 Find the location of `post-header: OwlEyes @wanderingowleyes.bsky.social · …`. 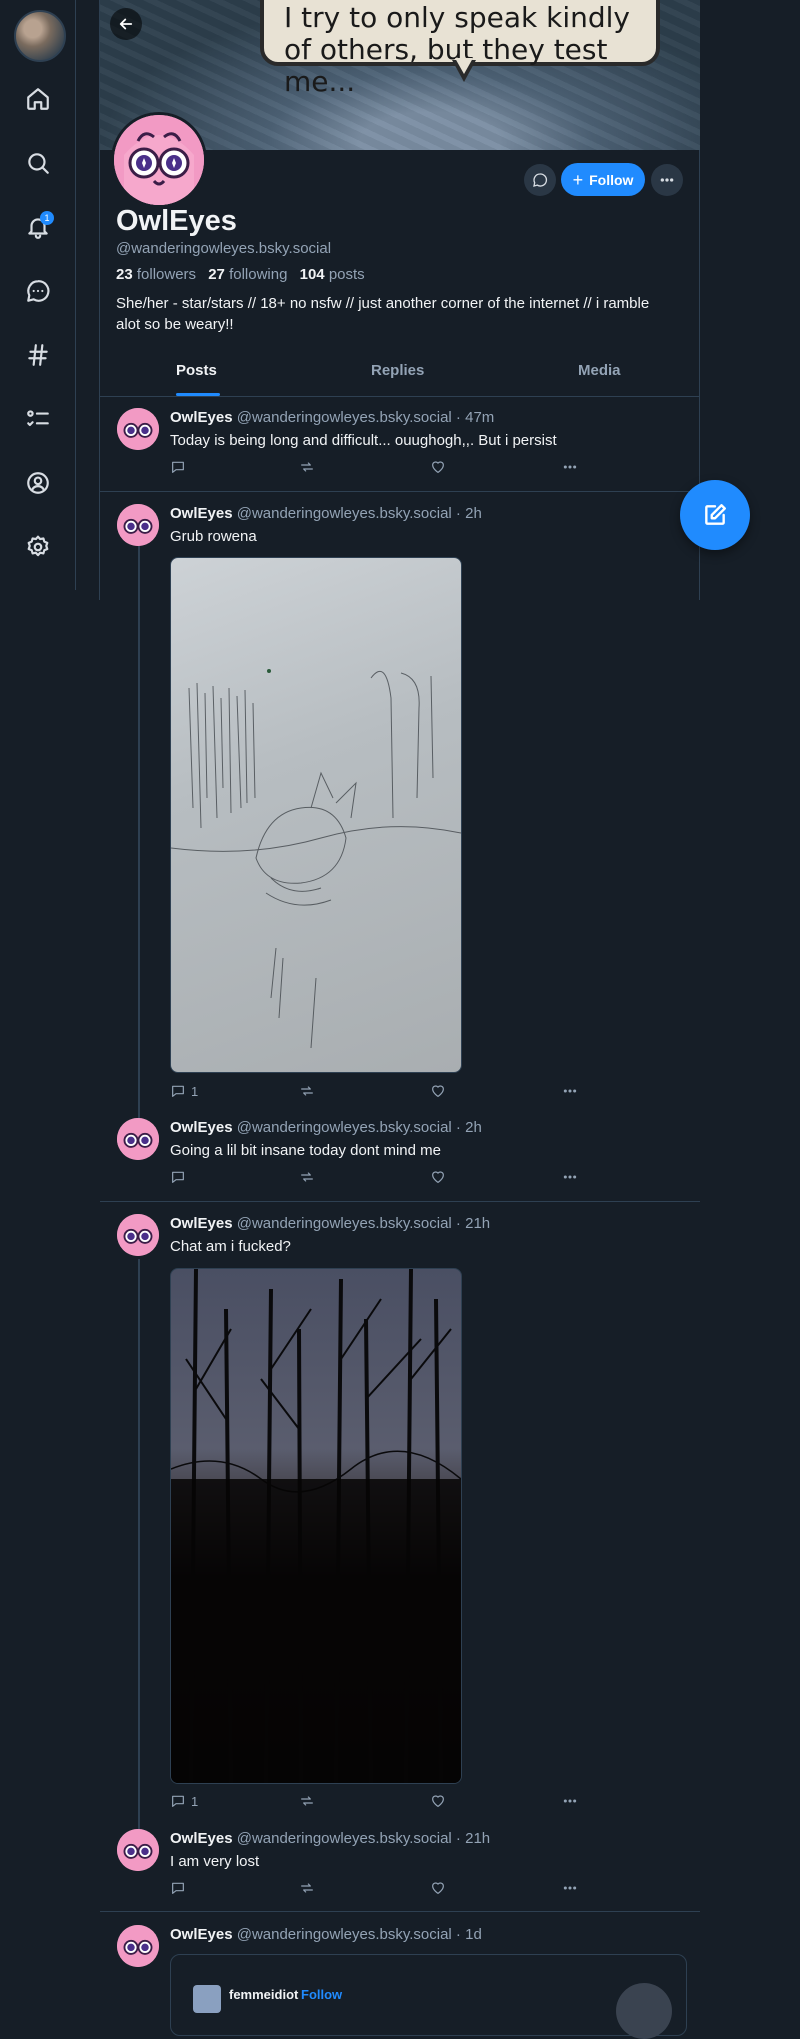

post-header: OwlEyes @wanderingowleyes.bsky.social · … is located at coordinates (332, 417).